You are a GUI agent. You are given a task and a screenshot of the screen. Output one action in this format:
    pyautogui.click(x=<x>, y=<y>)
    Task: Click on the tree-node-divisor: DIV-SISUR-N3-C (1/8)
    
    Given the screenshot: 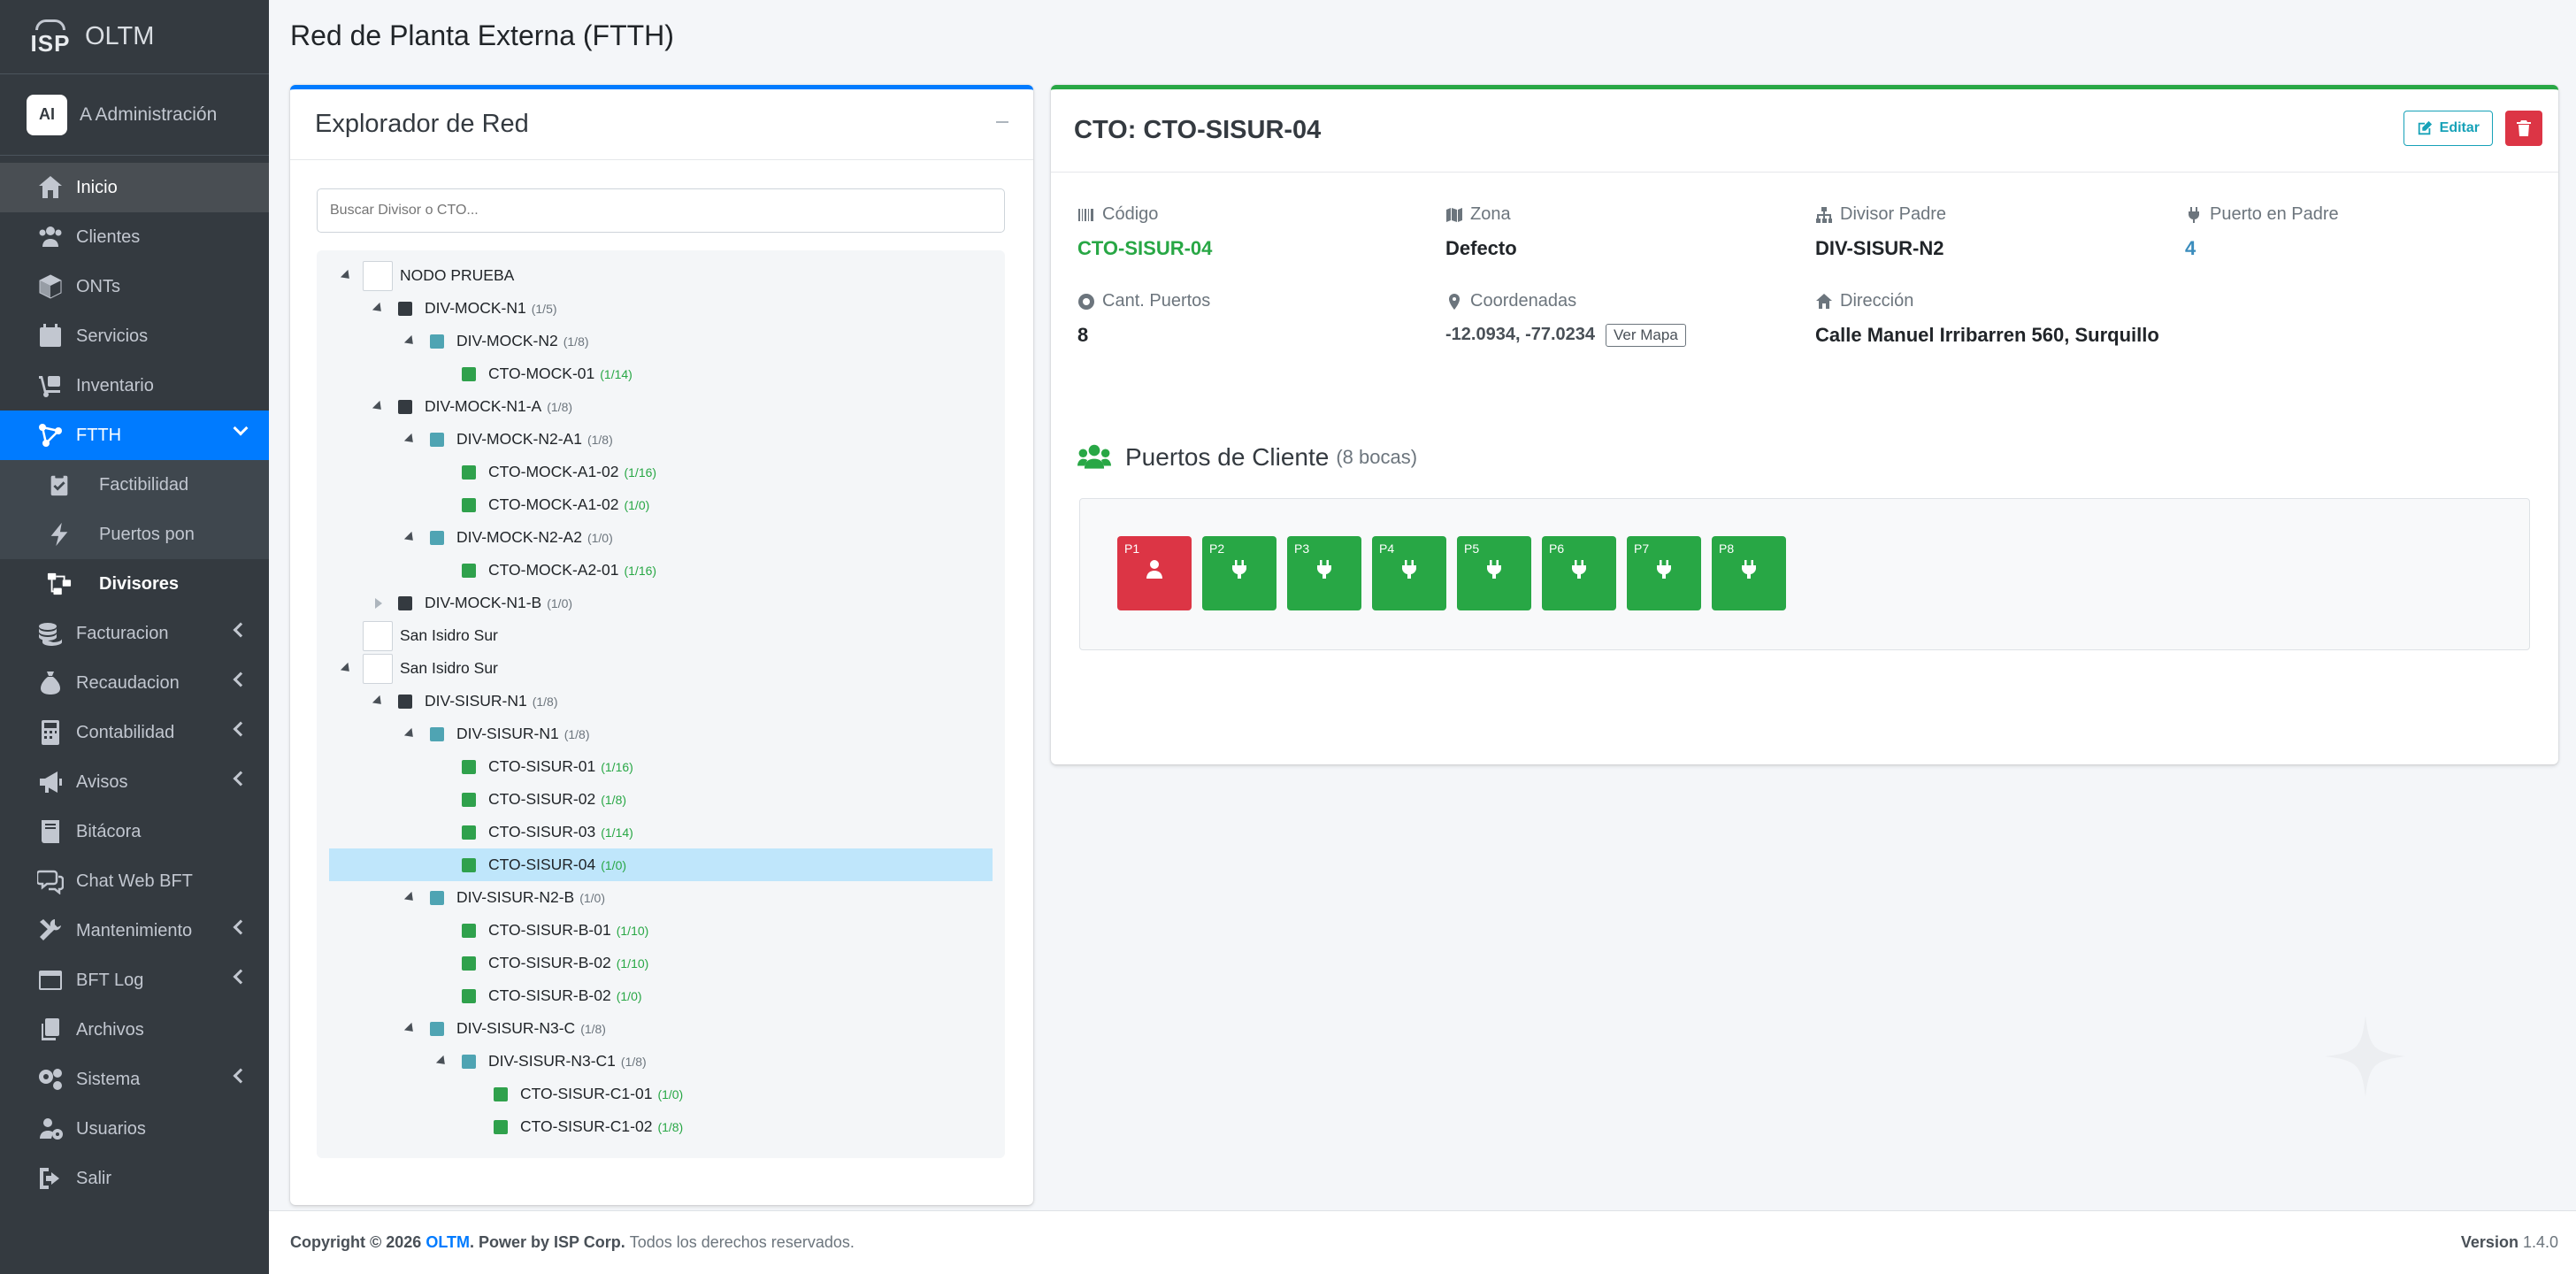 What is the action you would take?
    pyautogui.click(x=661, y=1028)
    